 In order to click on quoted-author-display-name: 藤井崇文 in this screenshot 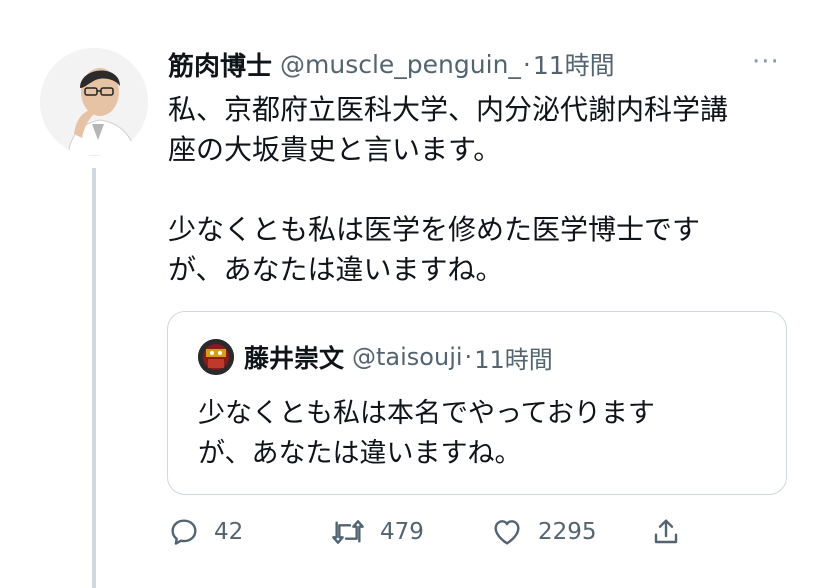, I will do `click(294, 358)`.